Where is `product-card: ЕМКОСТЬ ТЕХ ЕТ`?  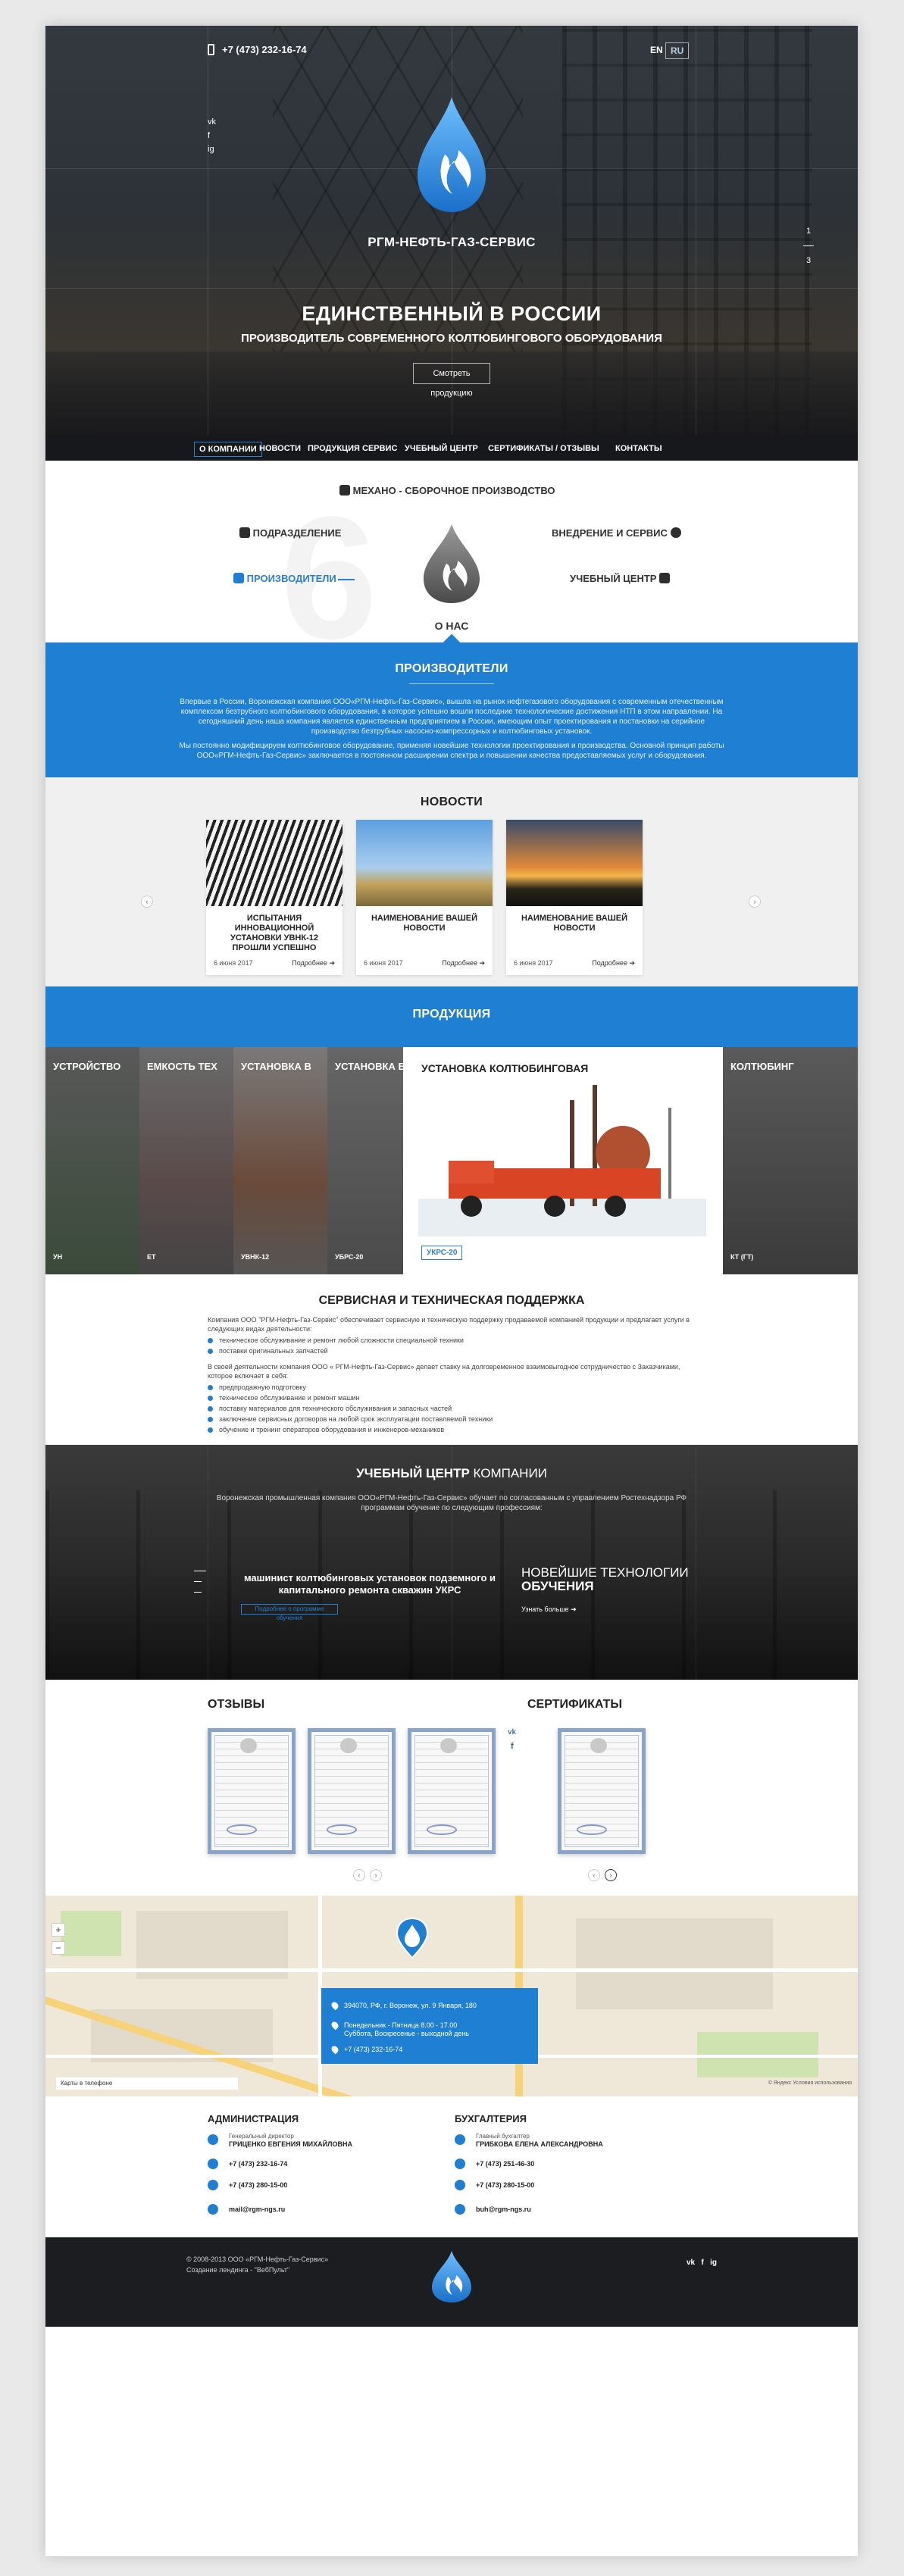
product-card: ЕМКОСТЬ ТЕХ ЕТ is located at coordinates (186, 1160).